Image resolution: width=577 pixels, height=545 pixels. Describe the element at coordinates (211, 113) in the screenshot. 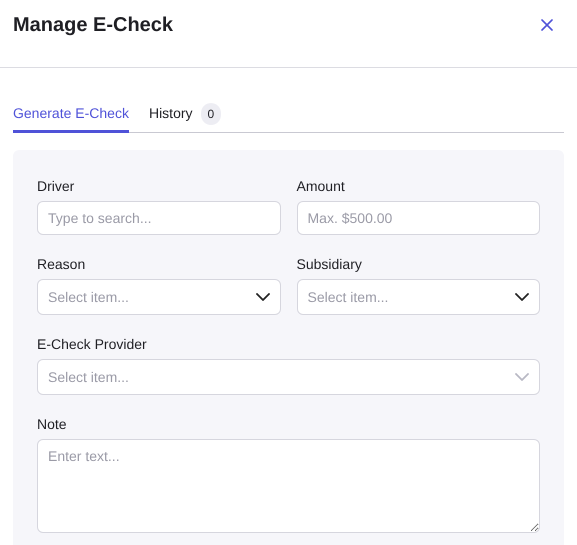

I see `count-badge: 0` at that location.